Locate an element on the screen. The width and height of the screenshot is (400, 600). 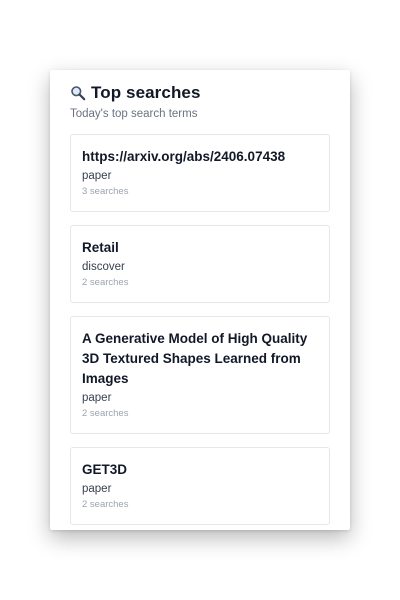
panel-header: Top searches Today's top search terms is located at coordinates (200, 101).